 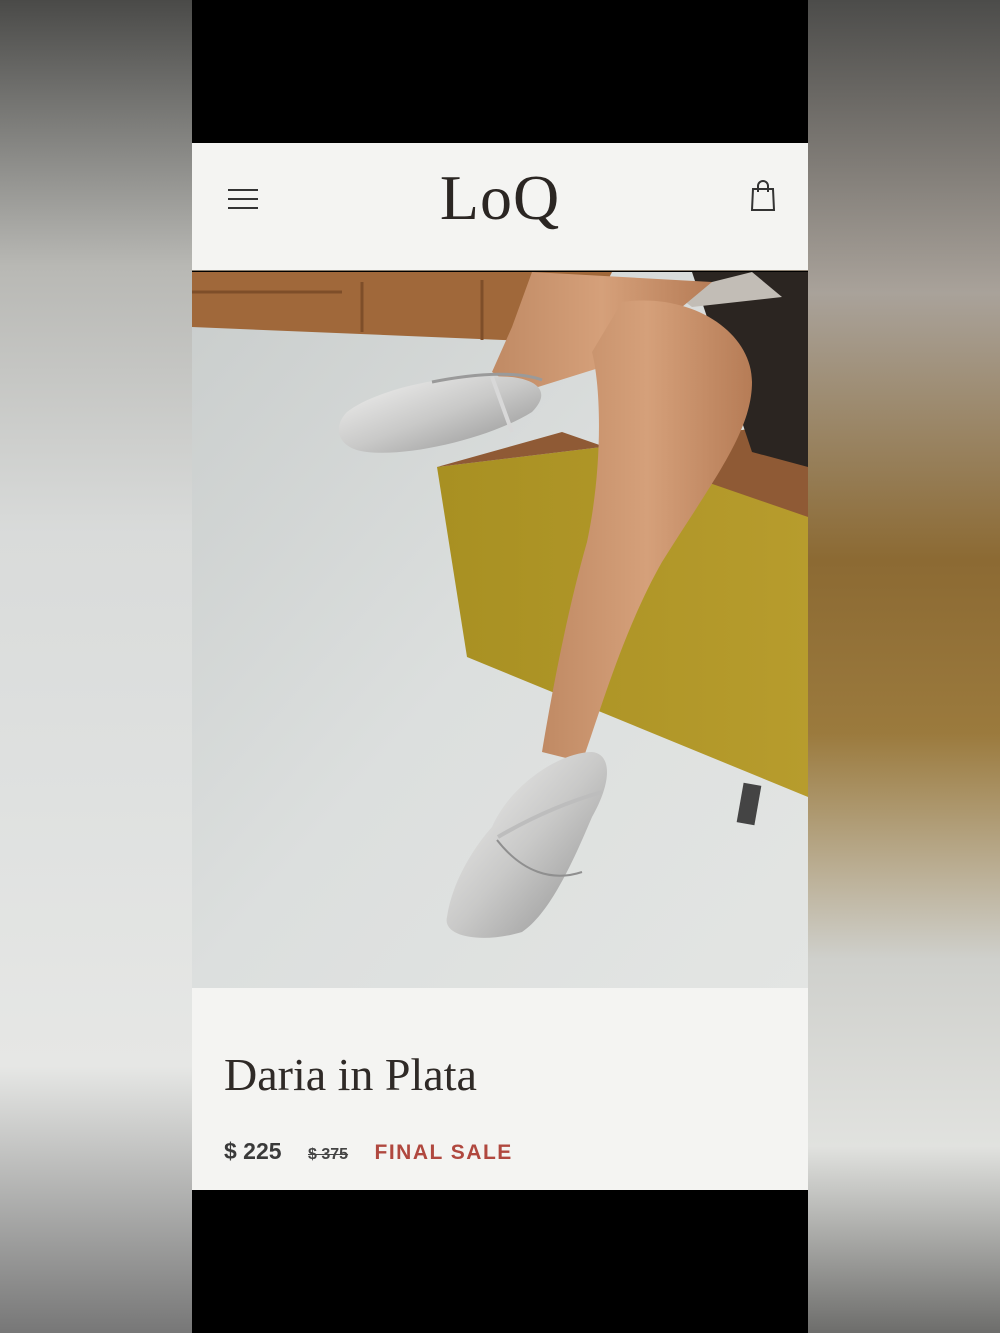 What do you see at coordinates (500, 71) in the screenshot?
I see `top-black-bar` at bounding box center [500, 71].